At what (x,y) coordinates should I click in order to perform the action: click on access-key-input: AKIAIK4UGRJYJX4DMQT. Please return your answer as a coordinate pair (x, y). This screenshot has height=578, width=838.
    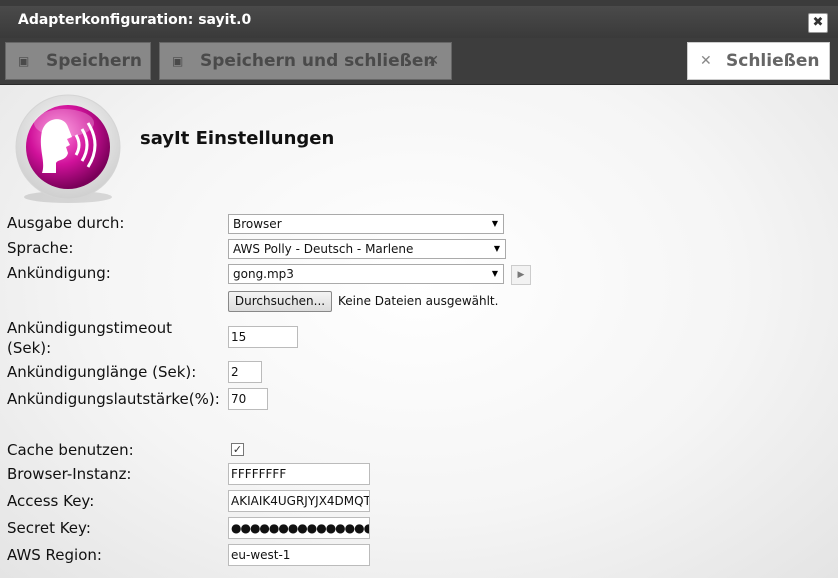
    Looking at the image, I should click on (299, 501).